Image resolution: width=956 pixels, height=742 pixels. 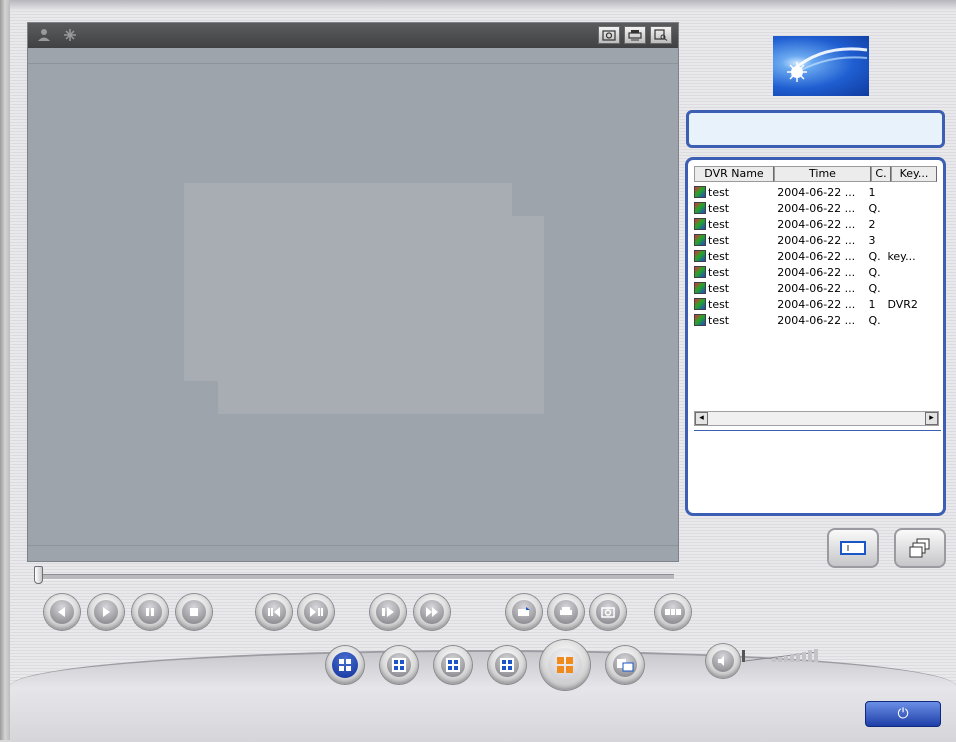 I want to click on step-back-button, so click(x=274, y=612).